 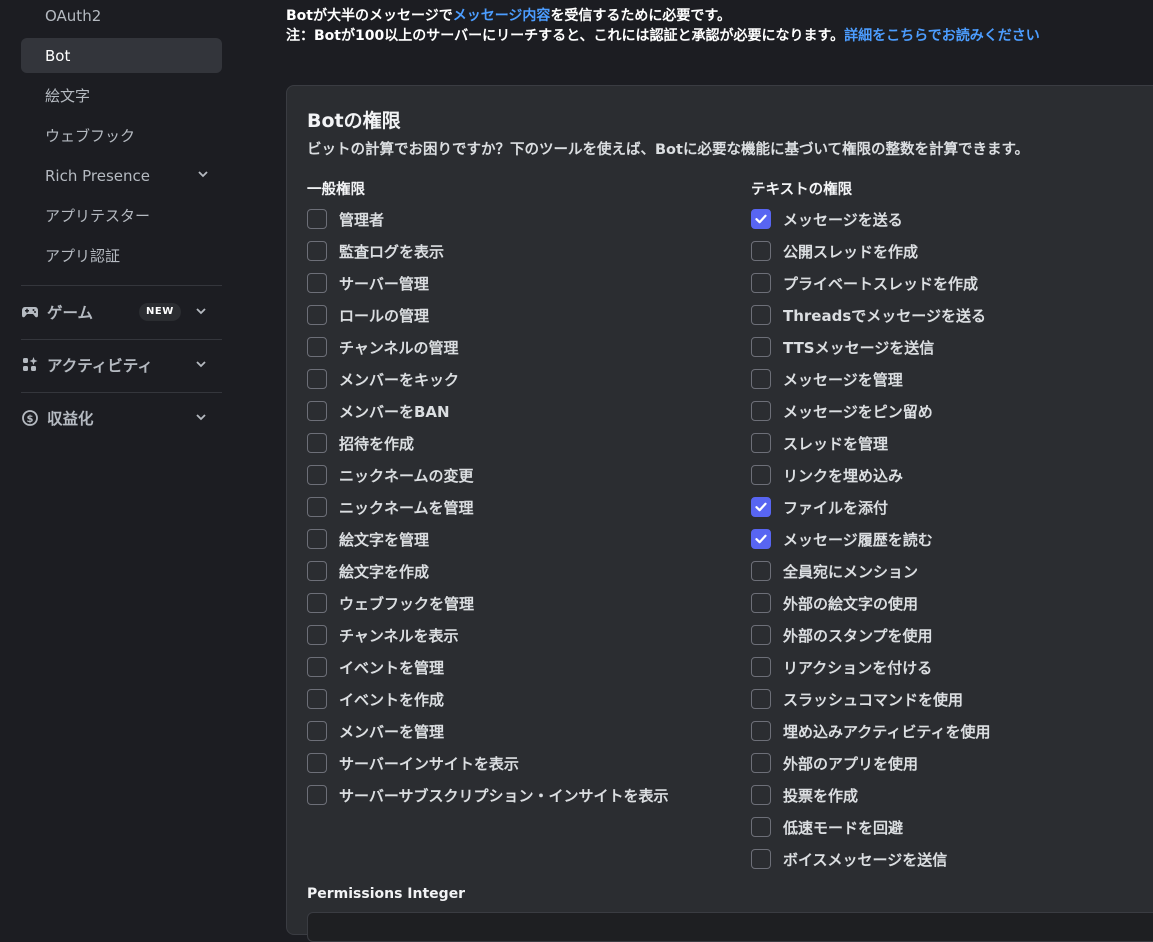 What do you see at coordinates (870, 315) in the screenshot?
I see `permission-checkbox-row: Threadsでメッセージを送る` at bounding box center [870, 315].